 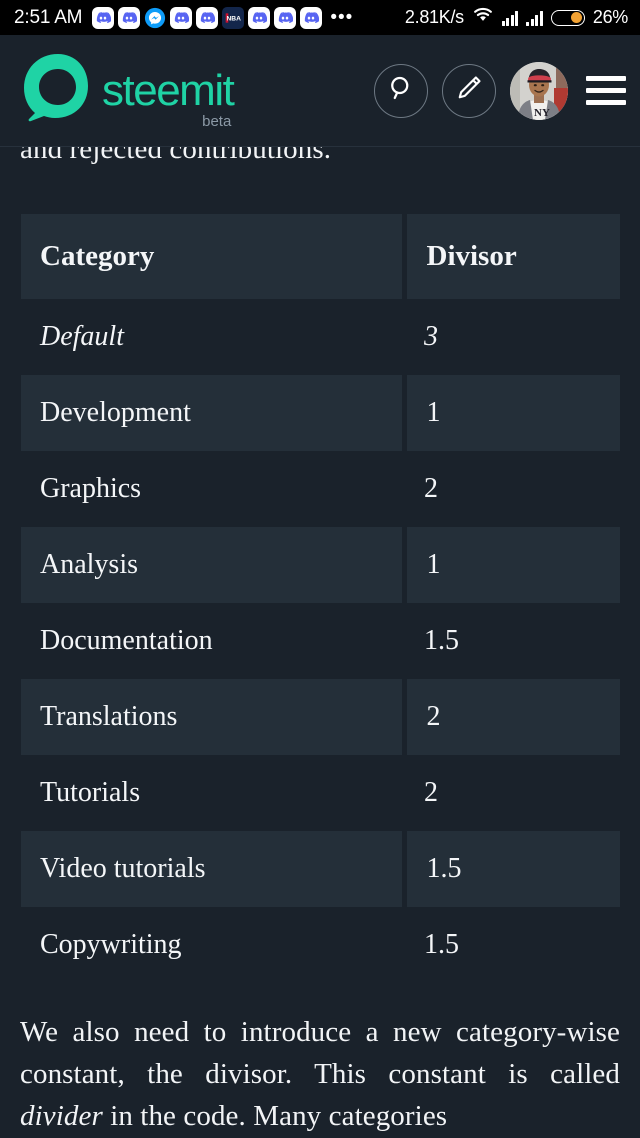 I want to click on table-header-row: Category Divisor, so click(x=320, y=257).